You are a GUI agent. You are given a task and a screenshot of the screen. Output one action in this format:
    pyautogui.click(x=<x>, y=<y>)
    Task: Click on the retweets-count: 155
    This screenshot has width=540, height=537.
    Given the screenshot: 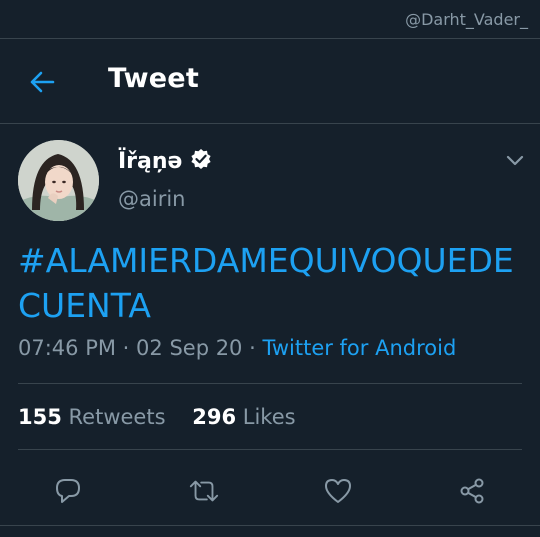 What is the action you would take?
    pyautogui.click(x=40, y=417)
    